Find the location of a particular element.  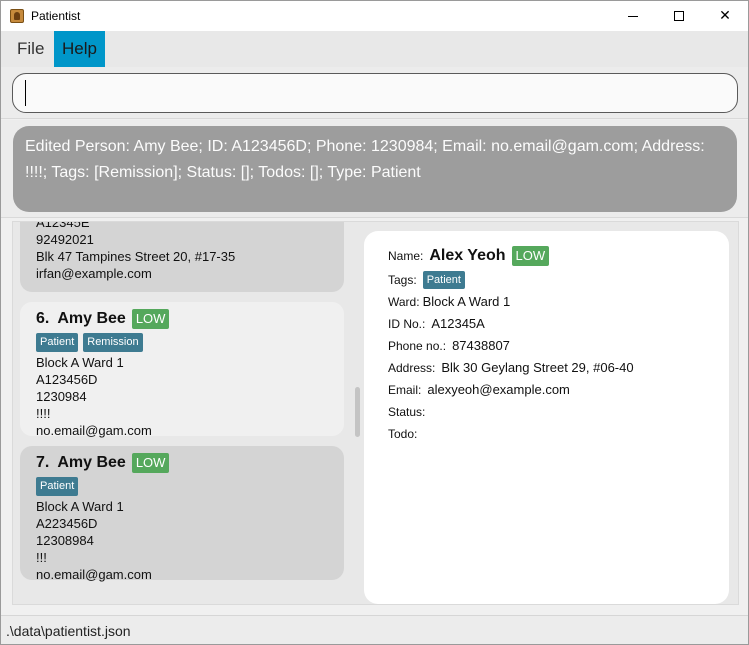

command-input is located at coordinates (375, 93).